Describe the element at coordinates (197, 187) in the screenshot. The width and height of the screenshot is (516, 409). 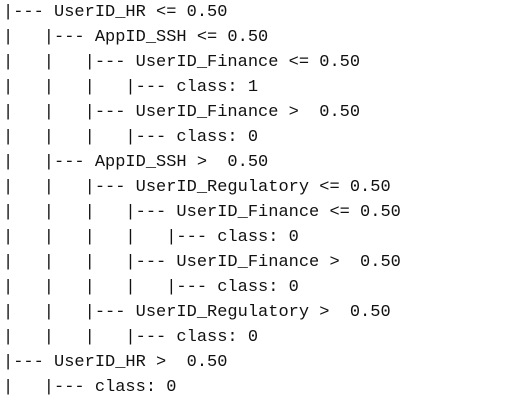
I see `tree-line: | | |--- UserID_Regulatory <= 0.50` at that location.